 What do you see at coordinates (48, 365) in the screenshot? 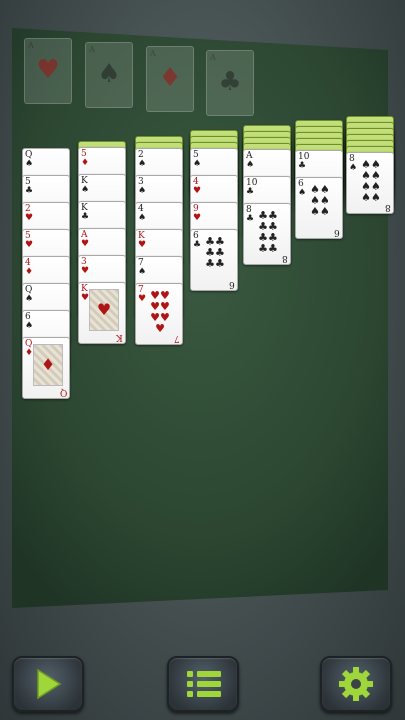
I see `court-card-face-icon: ♦` at bounding box center [48, 365].